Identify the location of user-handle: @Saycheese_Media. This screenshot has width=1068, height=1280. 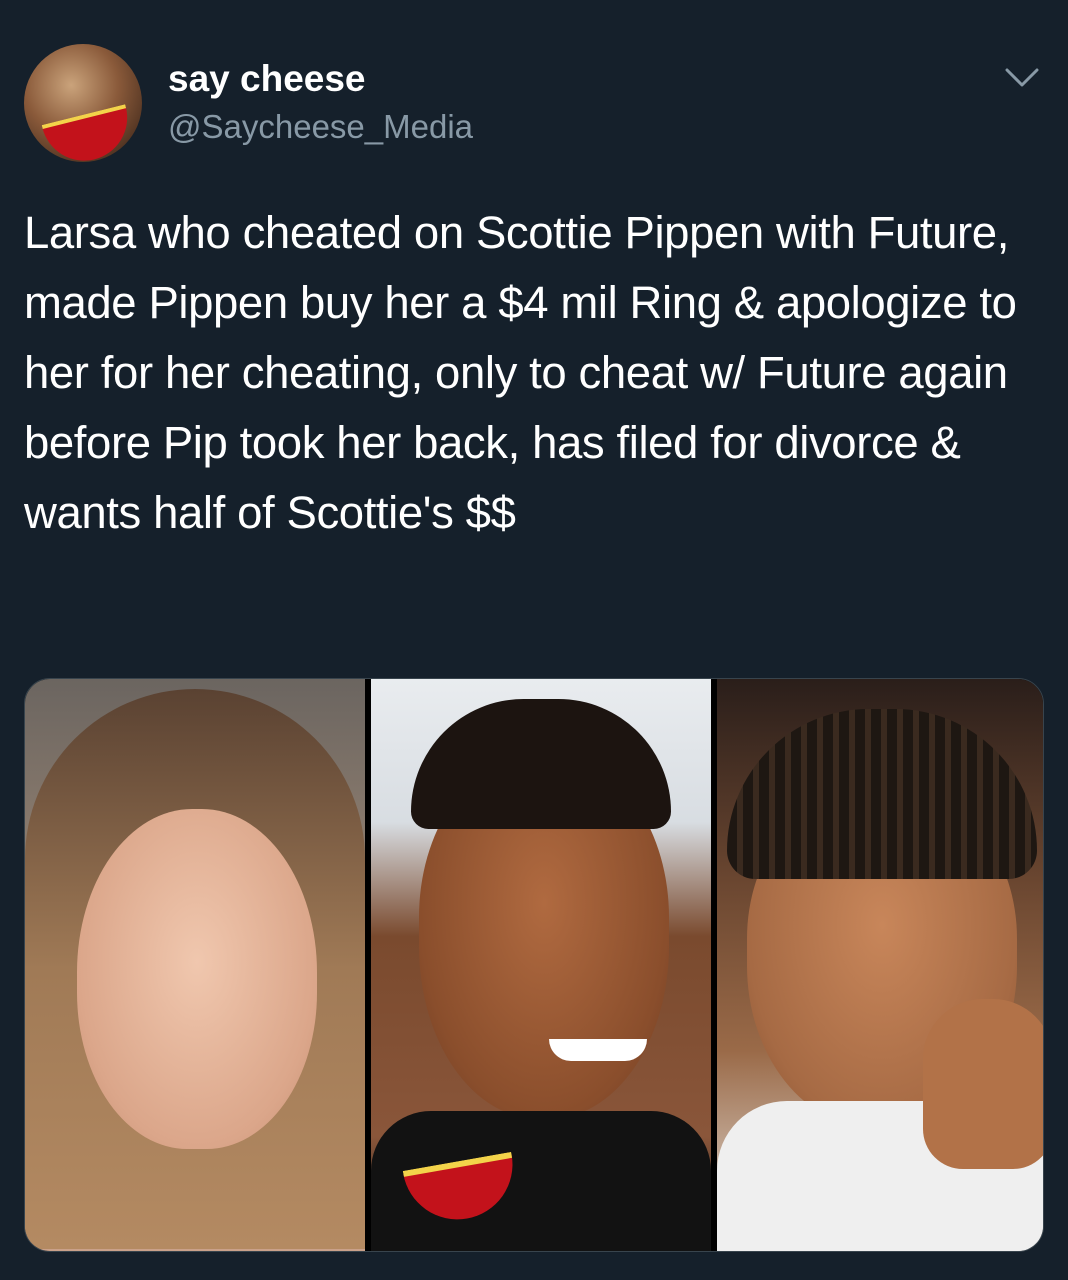
(320, 127).